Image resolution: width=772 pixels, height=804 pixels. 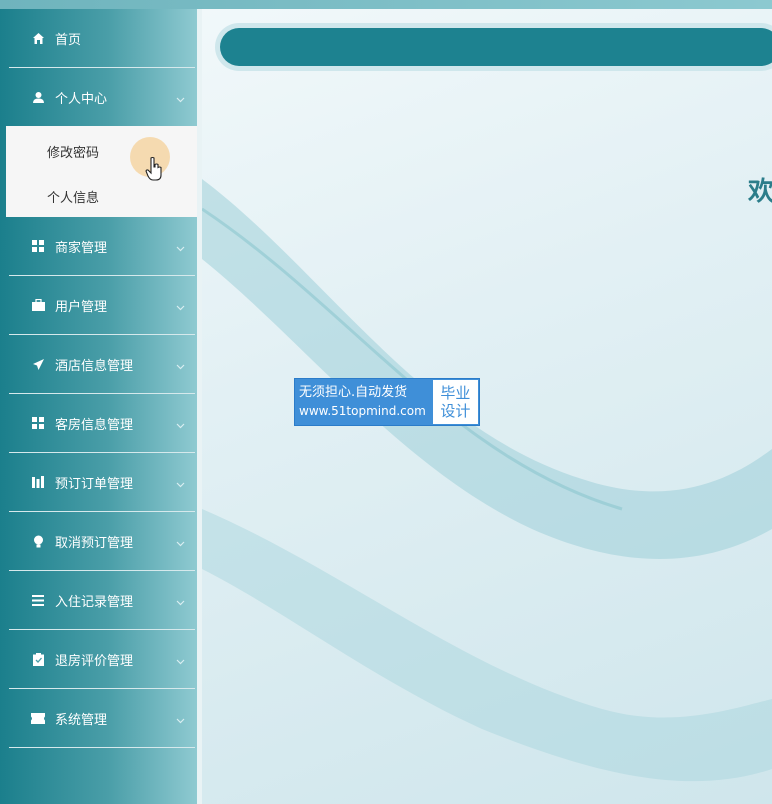 What do you see at coordinates (38, 97) in the screenshot?
I see `user-icon` at bounding box center [38, 97].